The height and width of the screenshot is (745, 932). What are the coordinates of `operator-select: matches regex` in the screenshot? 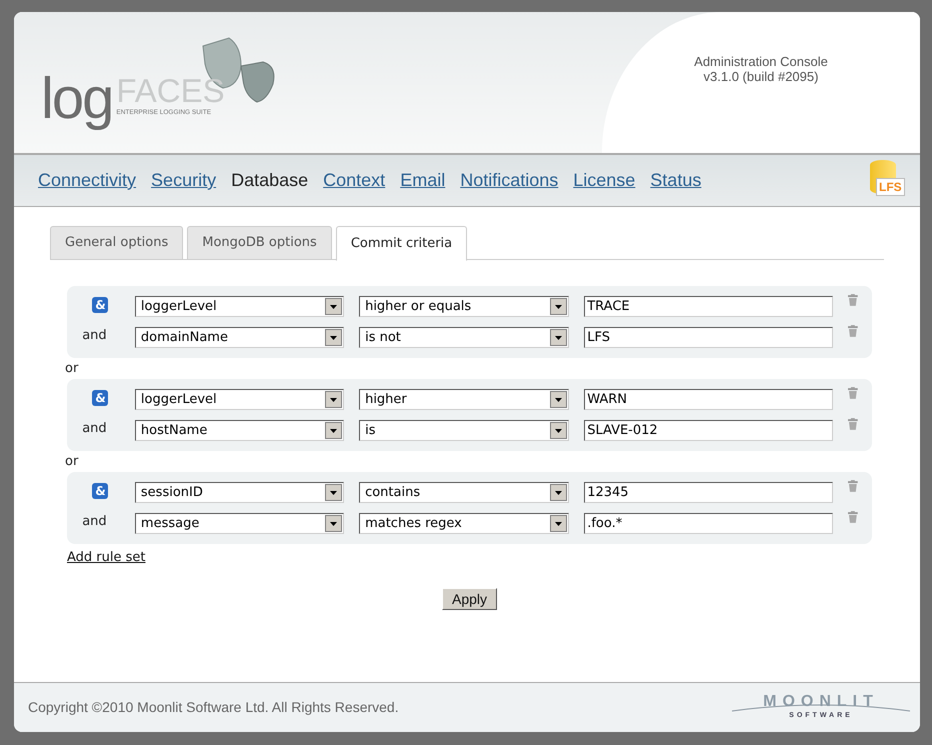 It's located at (464, 523).